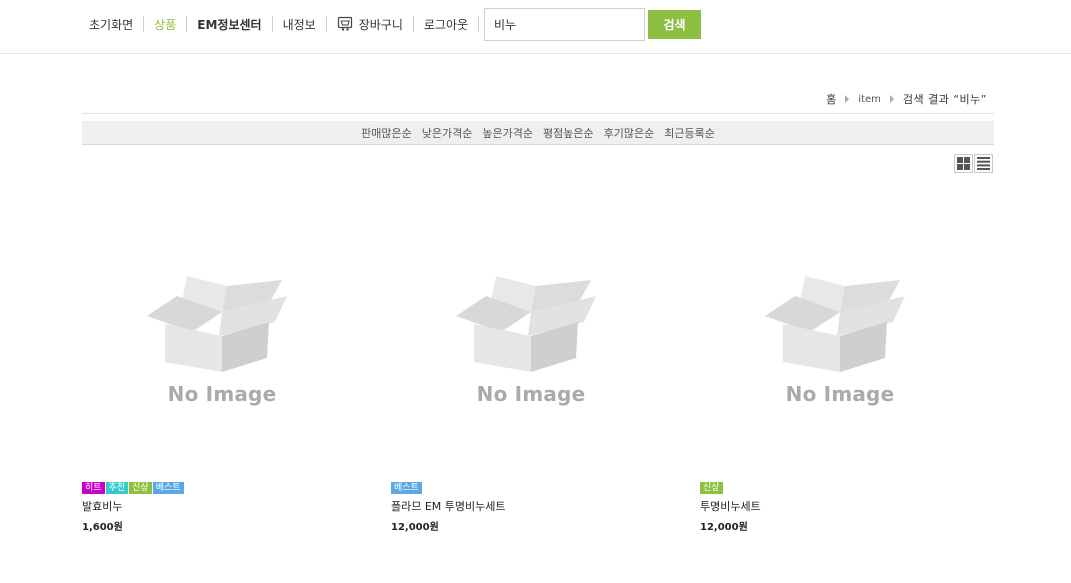  I want to click on product-name: 플라므 EM 투명비누세트, so click(448, 506).